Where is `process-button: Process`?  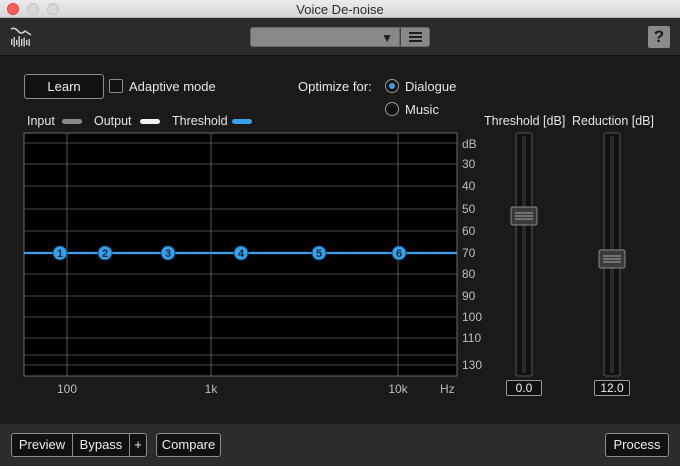
process-button: Process is located at coordinates (637, 445).